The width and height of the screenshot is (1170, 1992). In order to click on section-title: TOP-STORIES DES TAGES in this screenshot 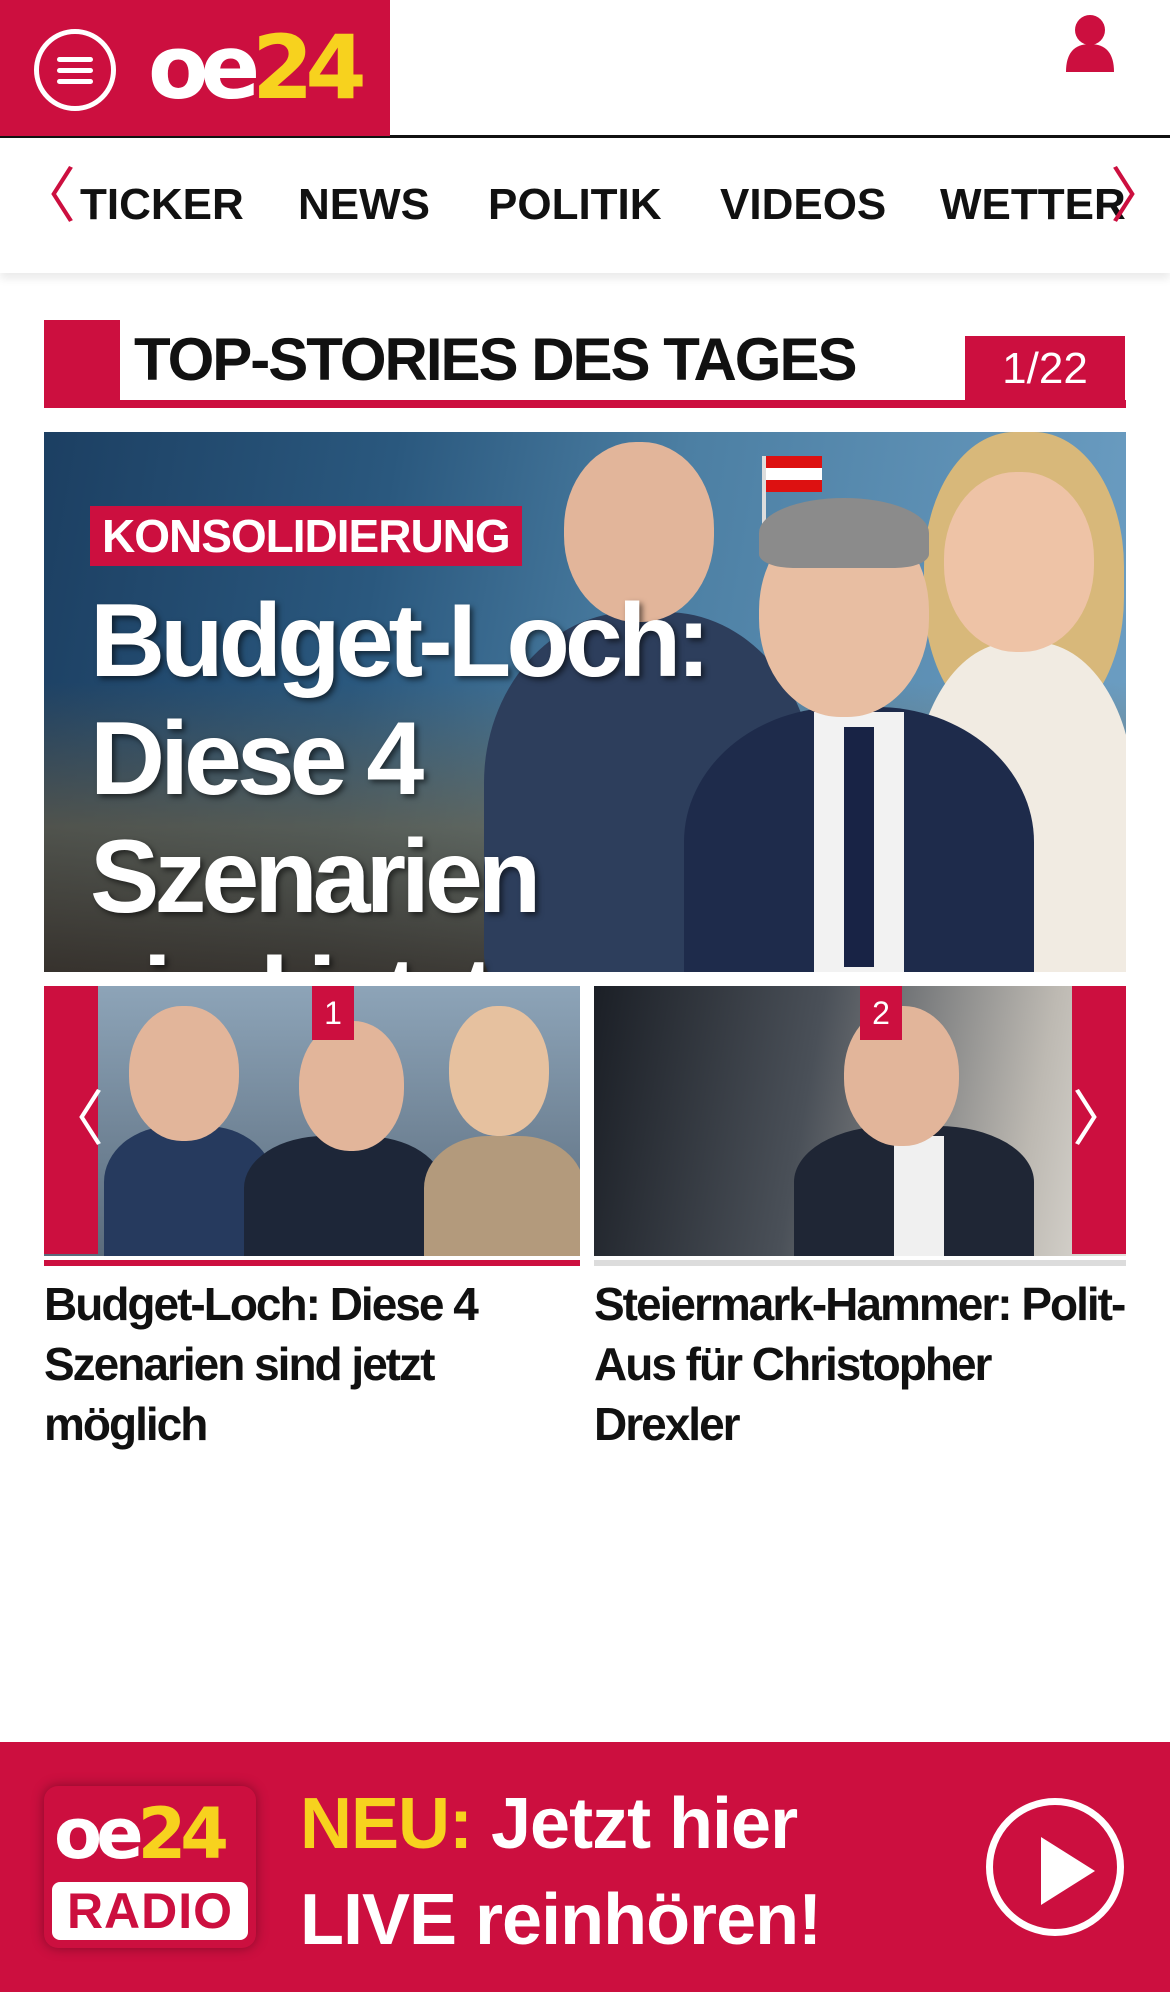, I will do `click(495, 359)`.